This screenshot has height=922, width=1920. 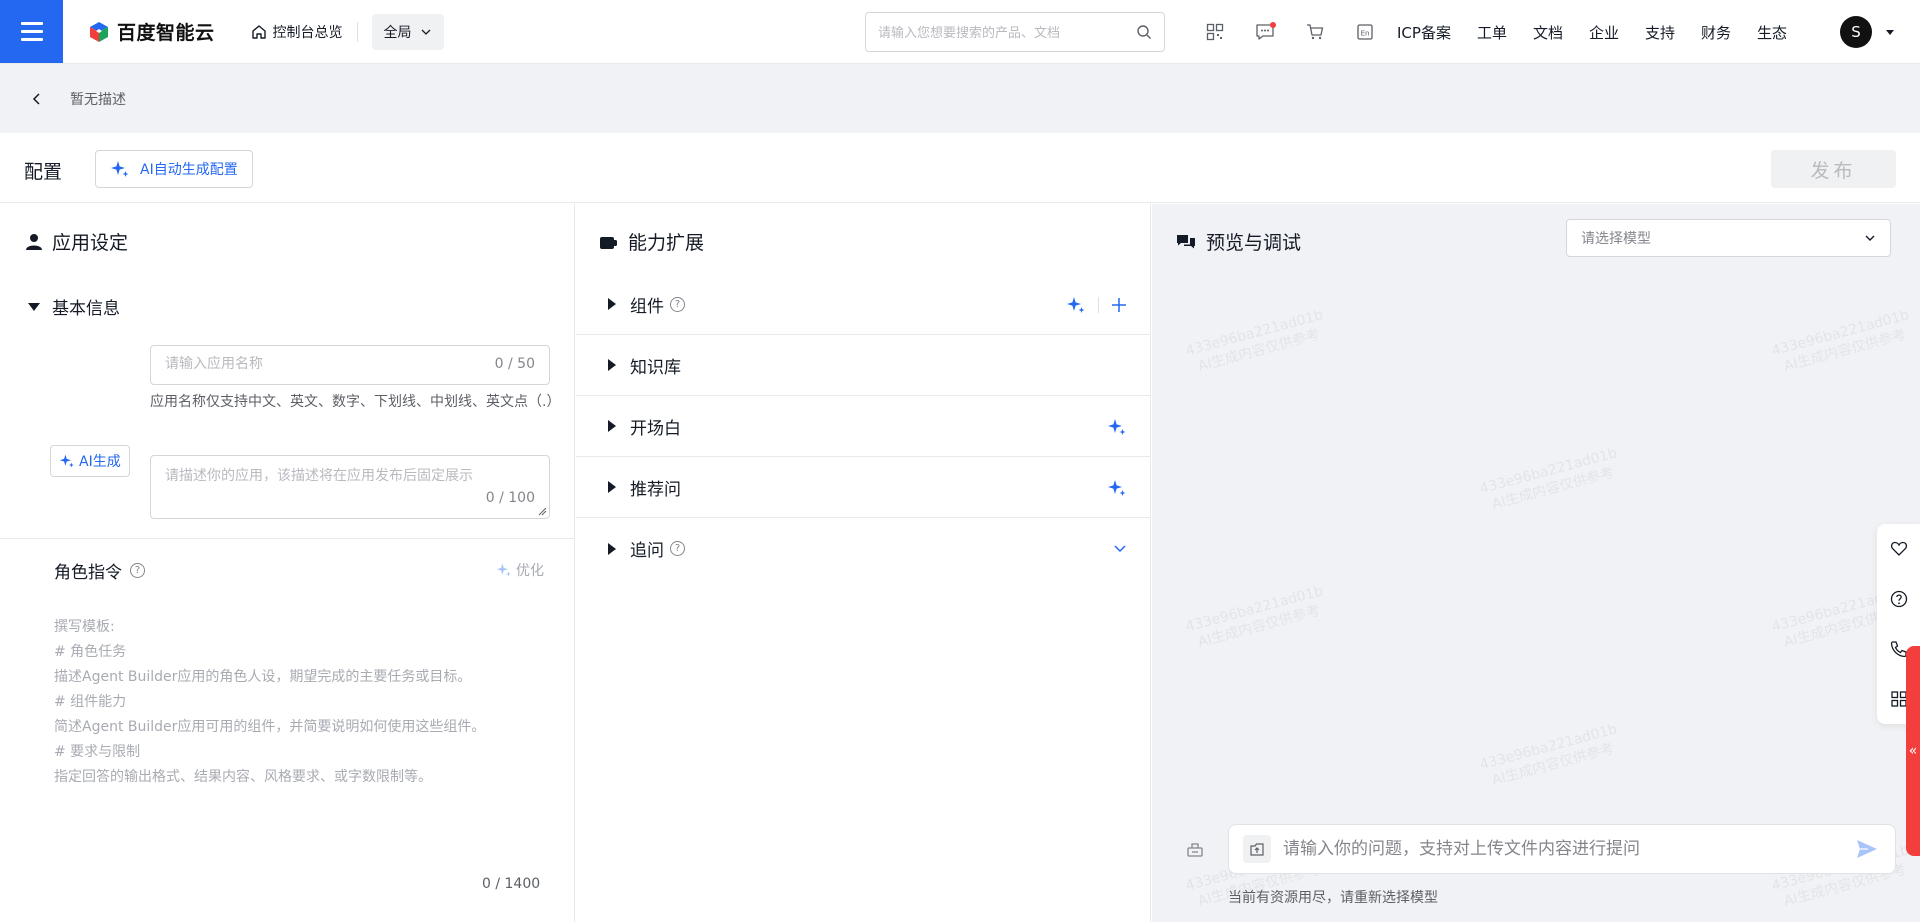 I want to click on model-select: 请选择模型, so click(x=1728, y=238).